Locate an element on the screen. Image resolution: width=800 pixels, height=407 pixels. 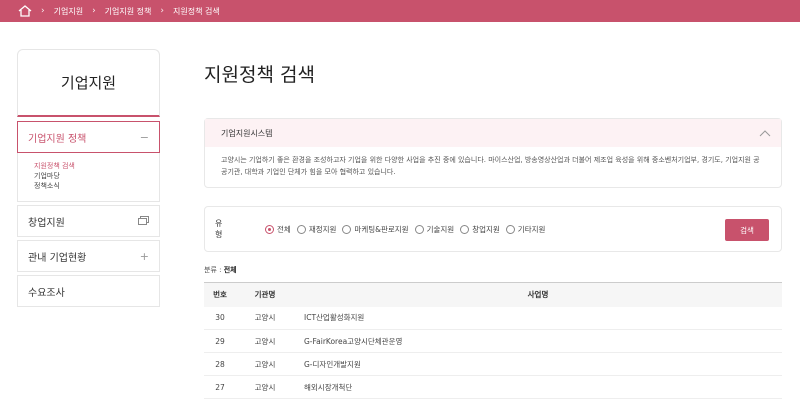
sidebar-item-policy: 기업지원 정책 − is located at coordinates (88, 137).